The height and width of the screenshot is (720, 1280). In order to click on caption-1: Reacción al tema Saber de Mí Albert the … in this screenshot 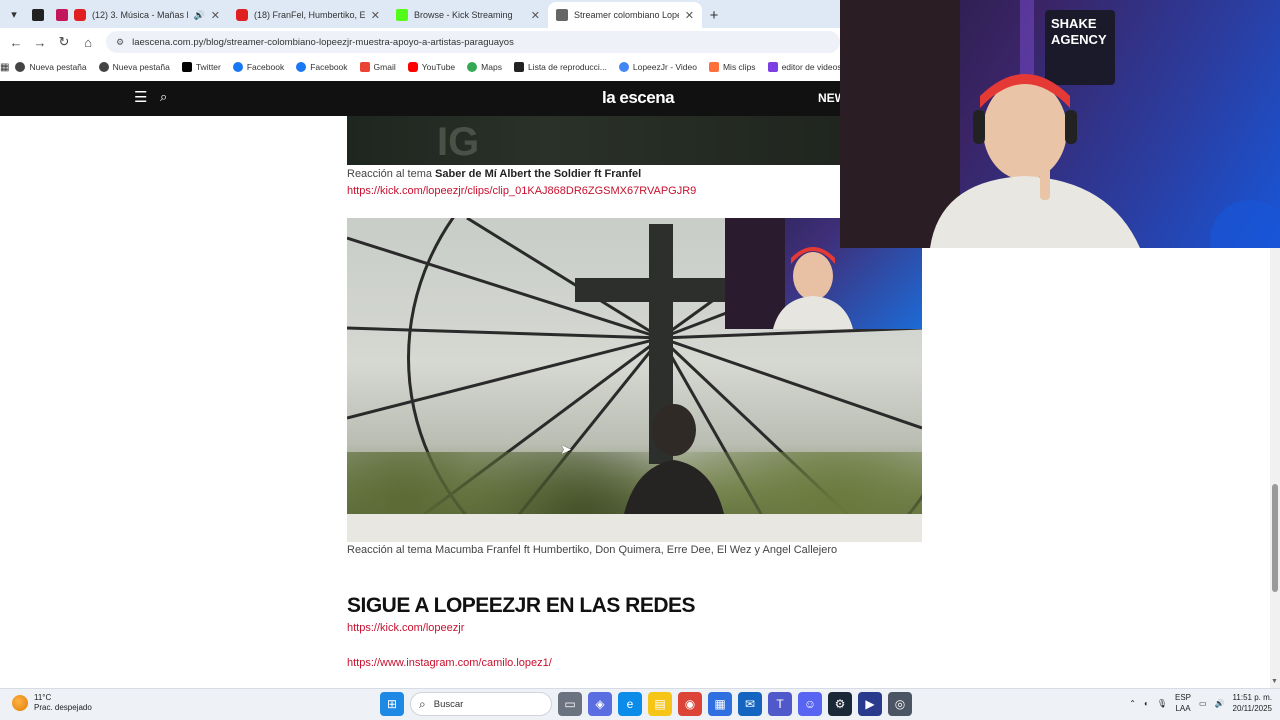, I will do `click(494, 174)`.